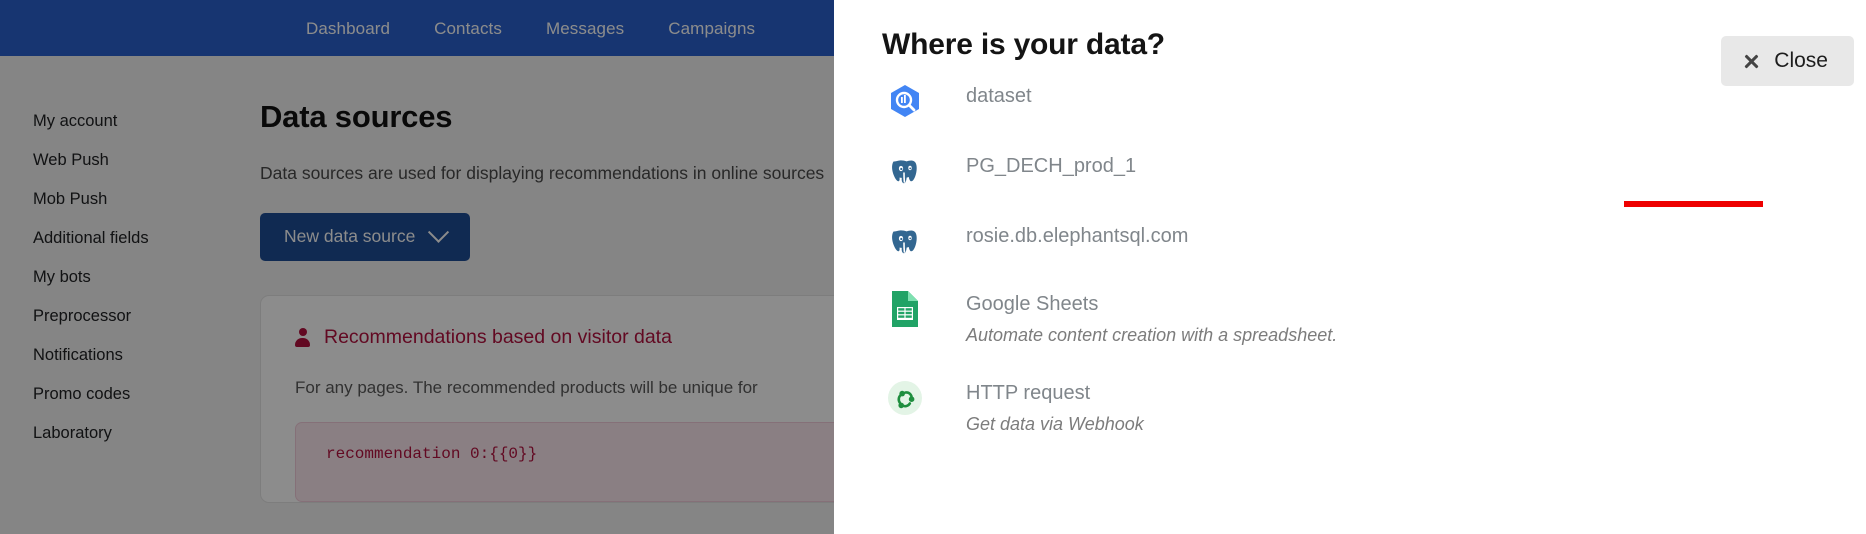 This screenshot has height=534, width=1866. I want to click on annotation-underline, so click(1693, 204).